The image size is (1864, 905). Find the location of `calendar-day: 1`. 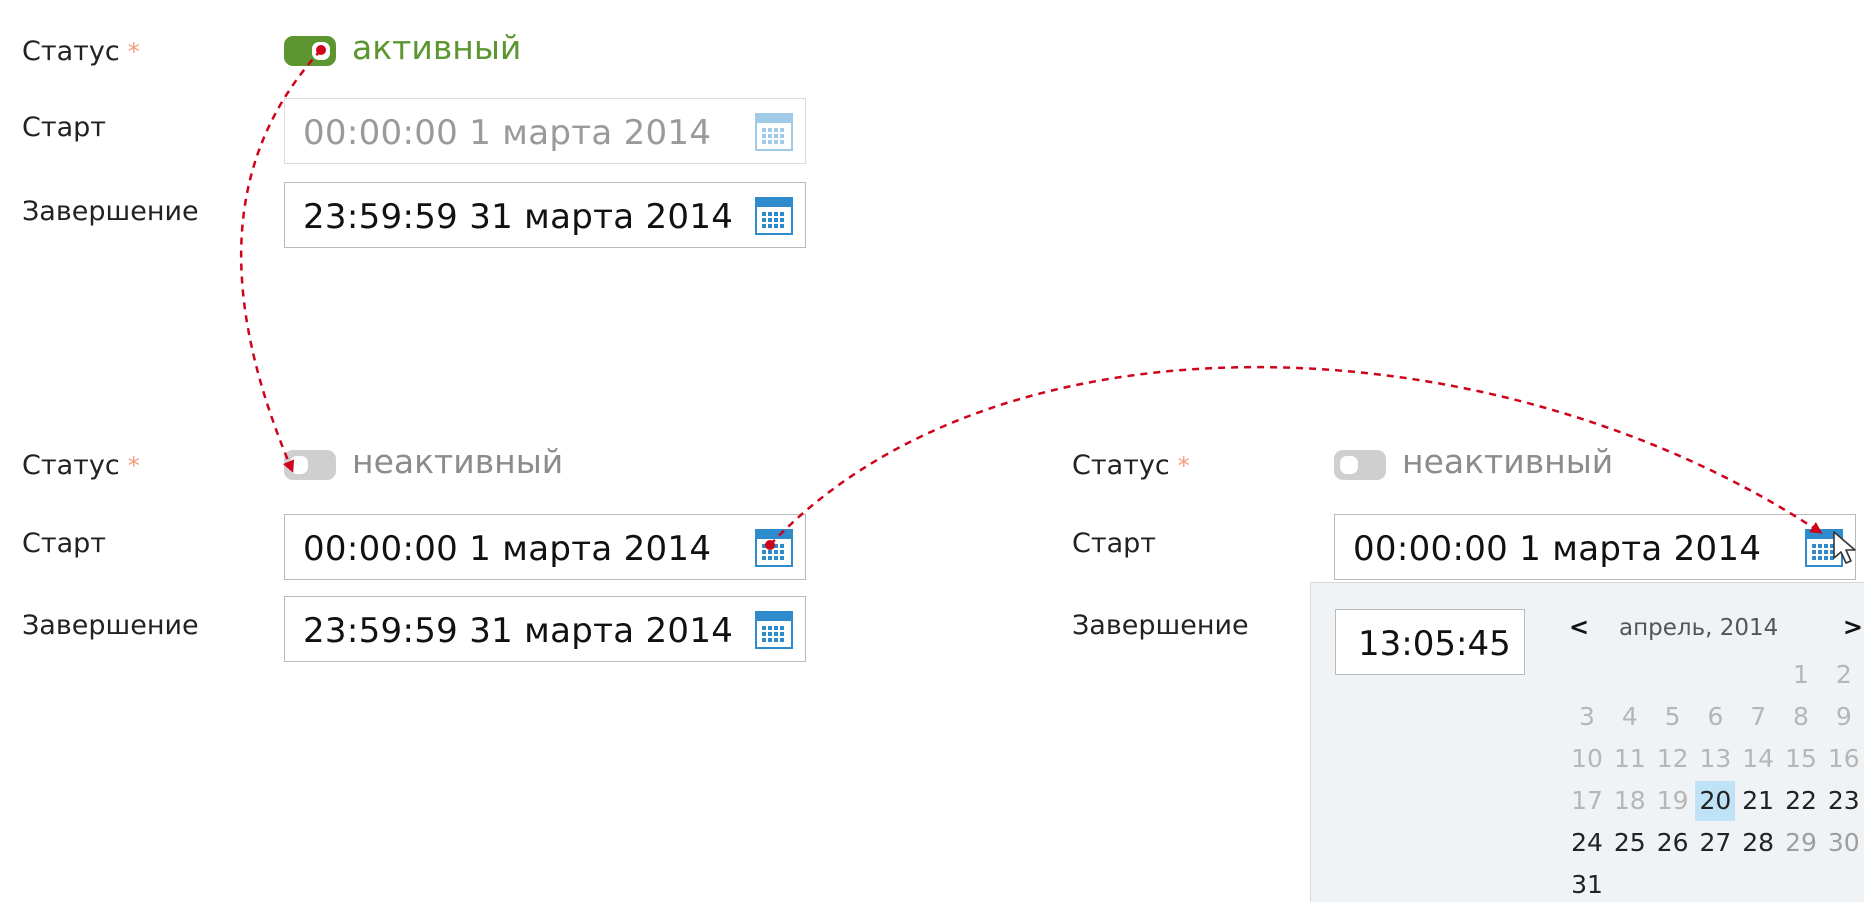

calendar-day: 1 is located at coordinates (1801, 674).